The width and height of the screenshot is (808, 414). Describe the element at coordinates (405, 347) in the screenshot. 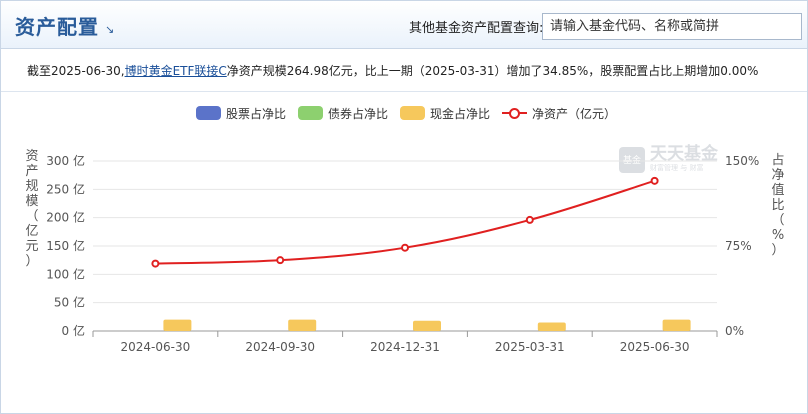

I see `x-tick-label: 2024-12-31` at that location.